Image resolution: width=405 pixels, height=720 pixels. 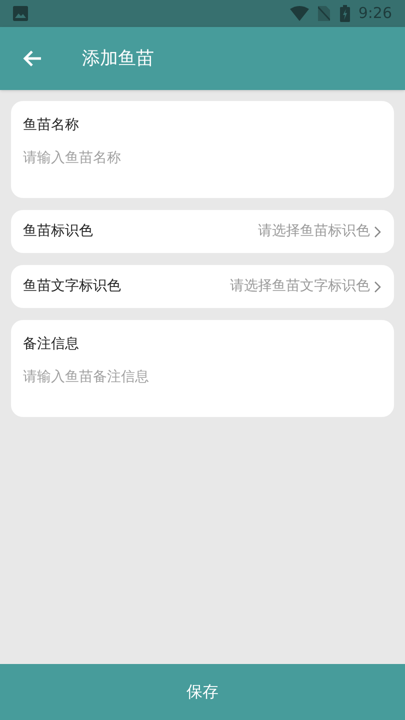 I want to click on select-row: 鱼苗标识色 请选择鱼苗标识色, so click(x=202, y=231).